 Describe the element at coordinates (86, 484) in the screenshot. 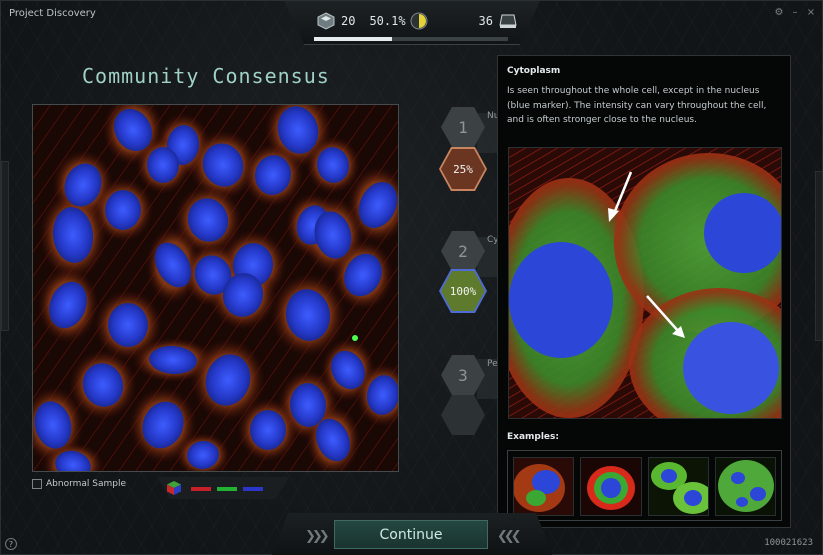

I see `abnormal-label: Abnormal Sample` at that location.